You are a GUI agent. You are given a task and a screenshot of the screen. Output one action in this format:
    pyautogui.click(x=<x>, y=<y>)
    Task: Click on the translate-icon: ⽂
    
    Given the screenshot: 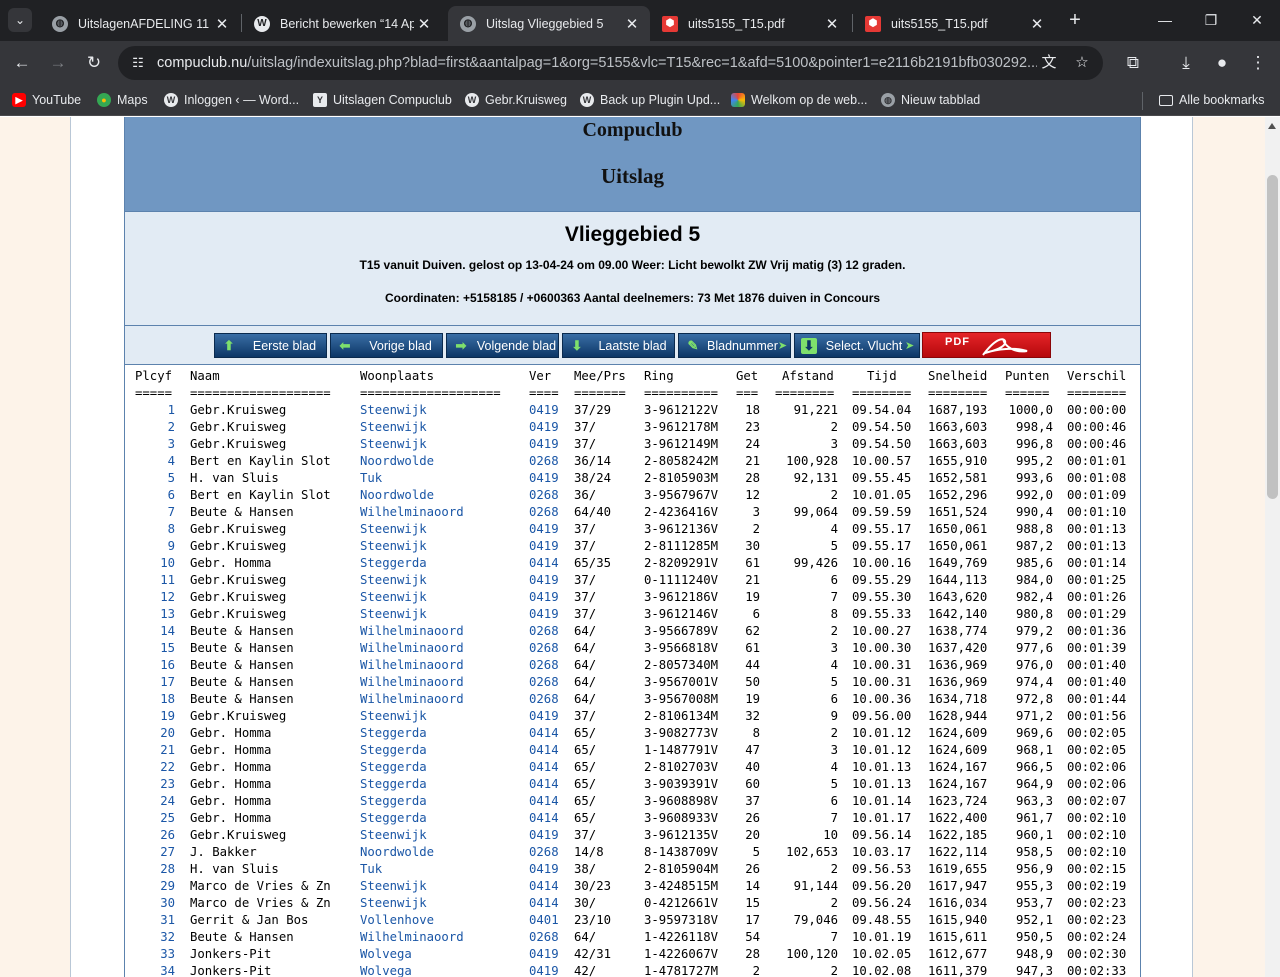 What is the action you would take?
    pyautogui.click(x=1049, y=63)
    